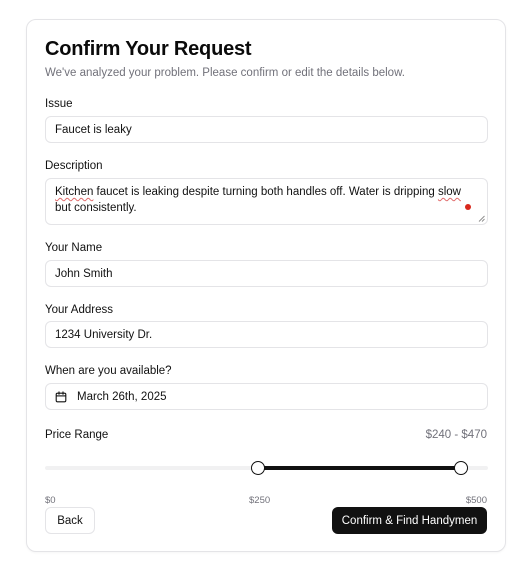 The width and height of the screenshot is (516, 573). What do you see at coordinates (266, 129) in the screenshot?
I see `issue-input: Faucet is leaky` at bounding box center [266, 129].